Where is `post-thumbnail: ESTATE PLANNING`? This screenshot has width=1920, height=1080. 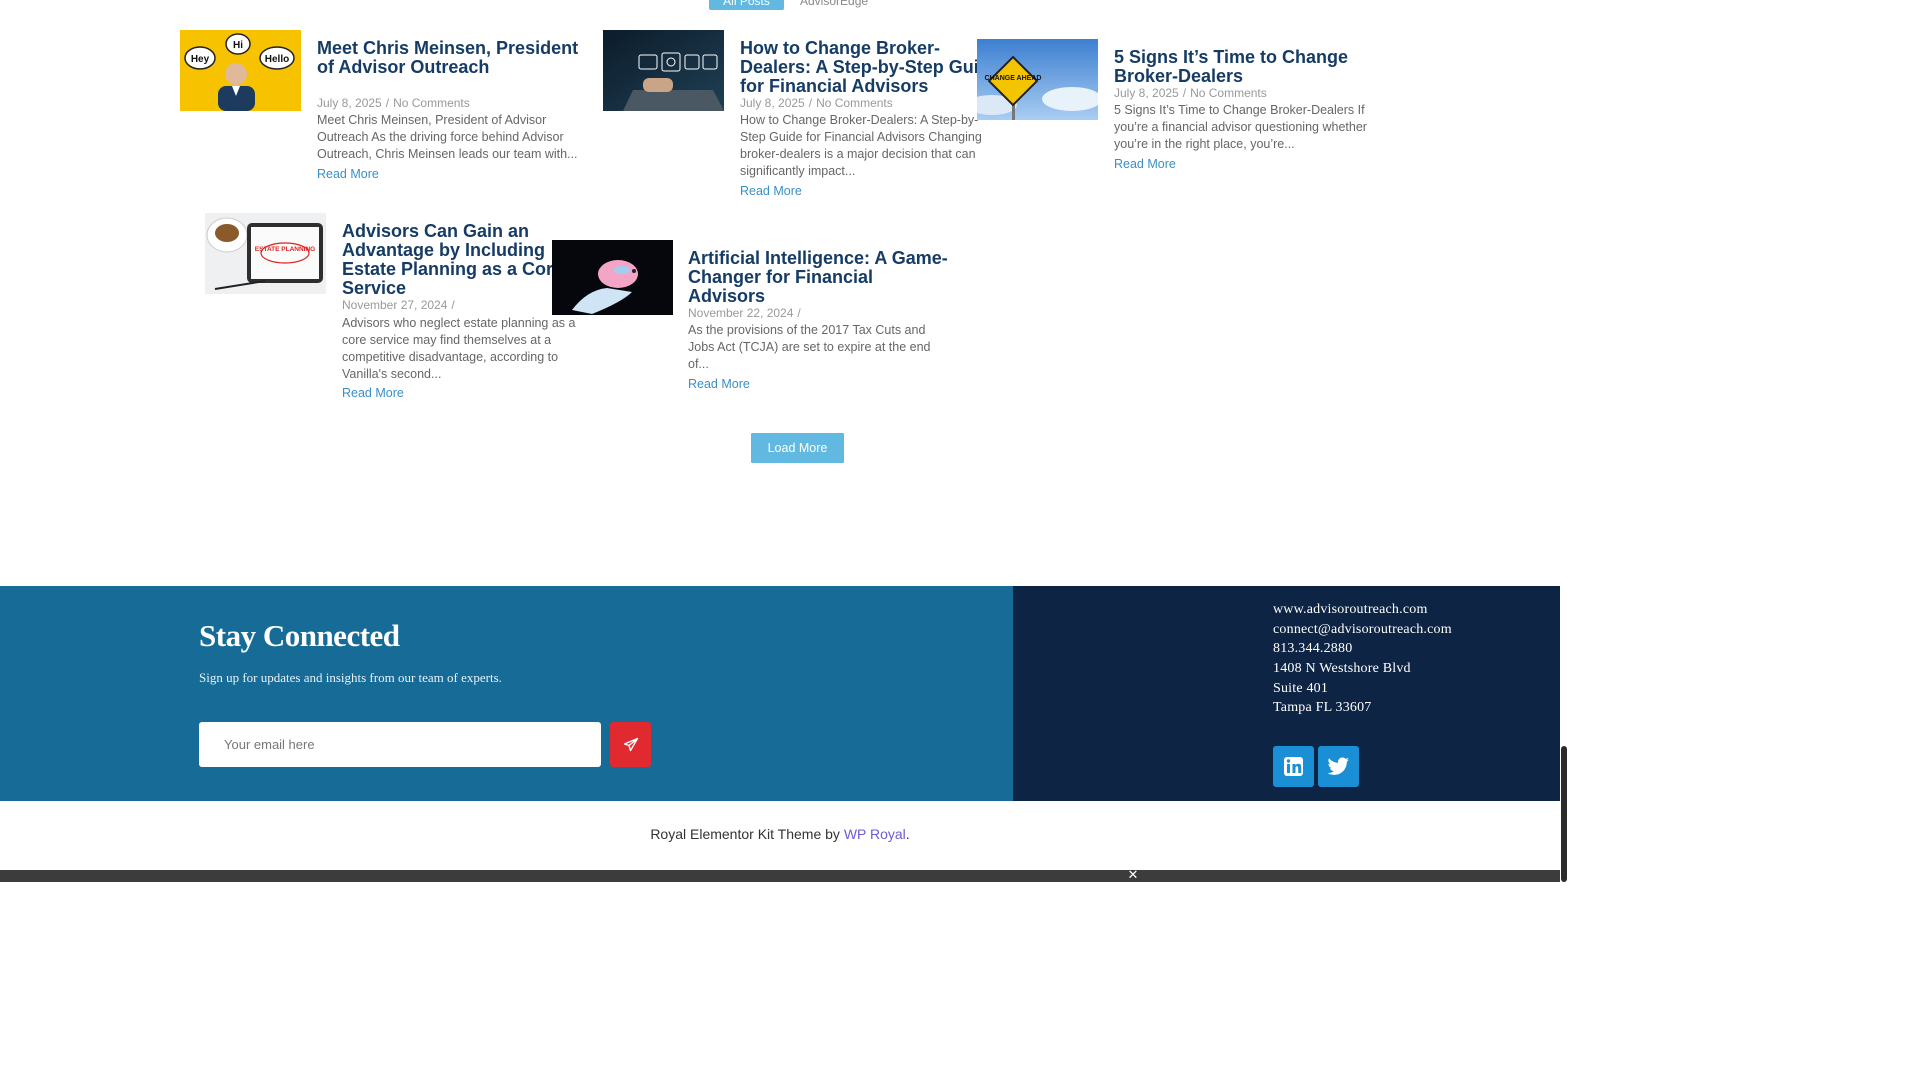 post-thumbnail: ESTATE PLANNING is located at coordinates (265, 253).